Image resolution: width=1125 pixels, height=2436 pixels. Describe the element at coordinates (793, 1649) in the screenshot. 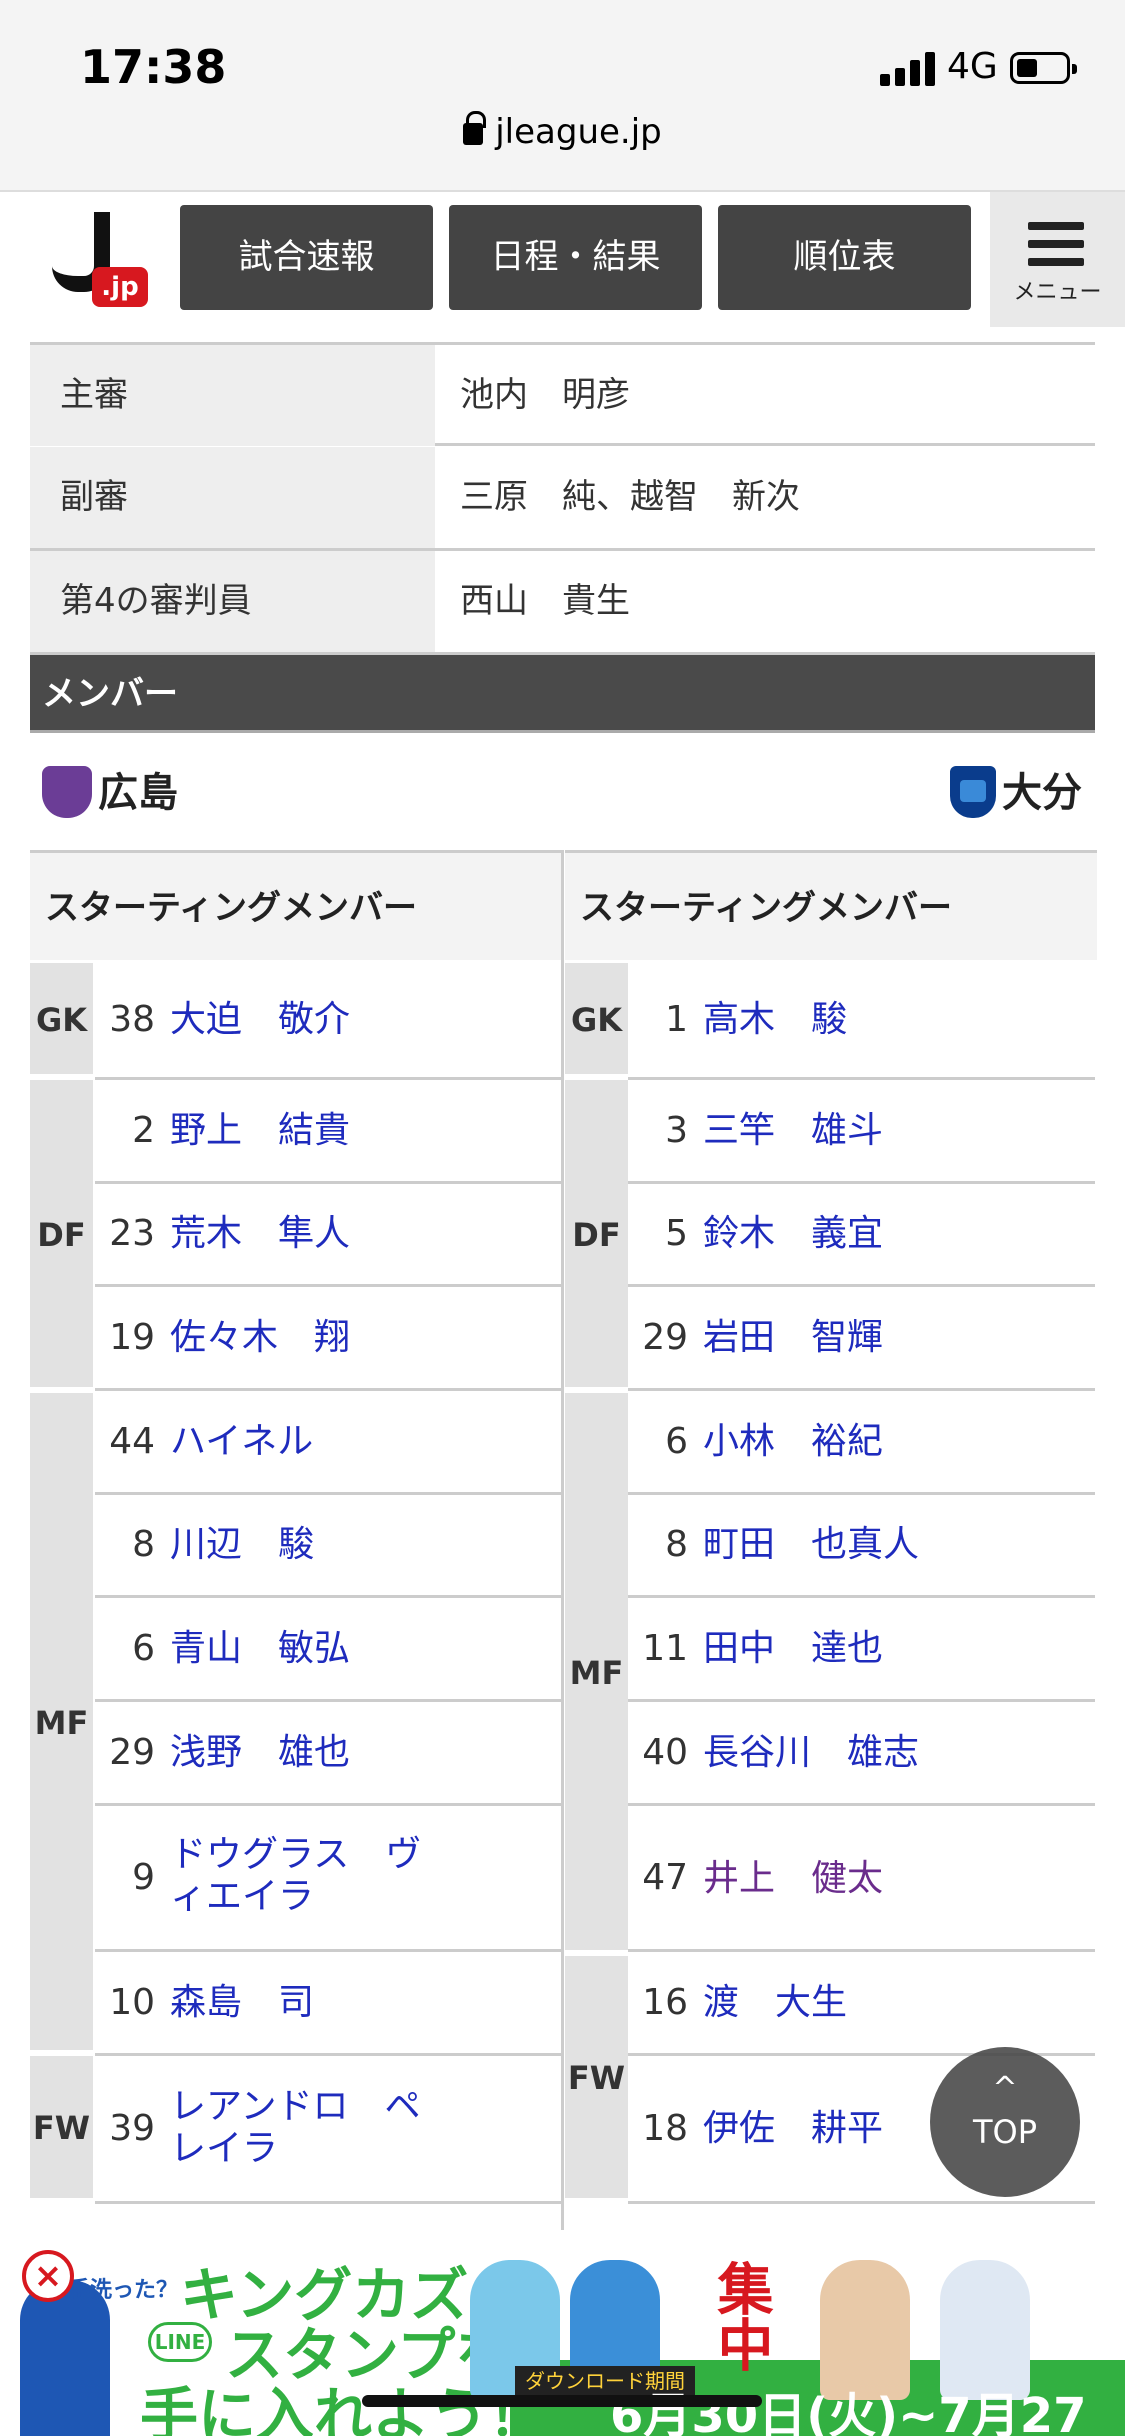

I see `player-name-link: 田中 達也` at that location.